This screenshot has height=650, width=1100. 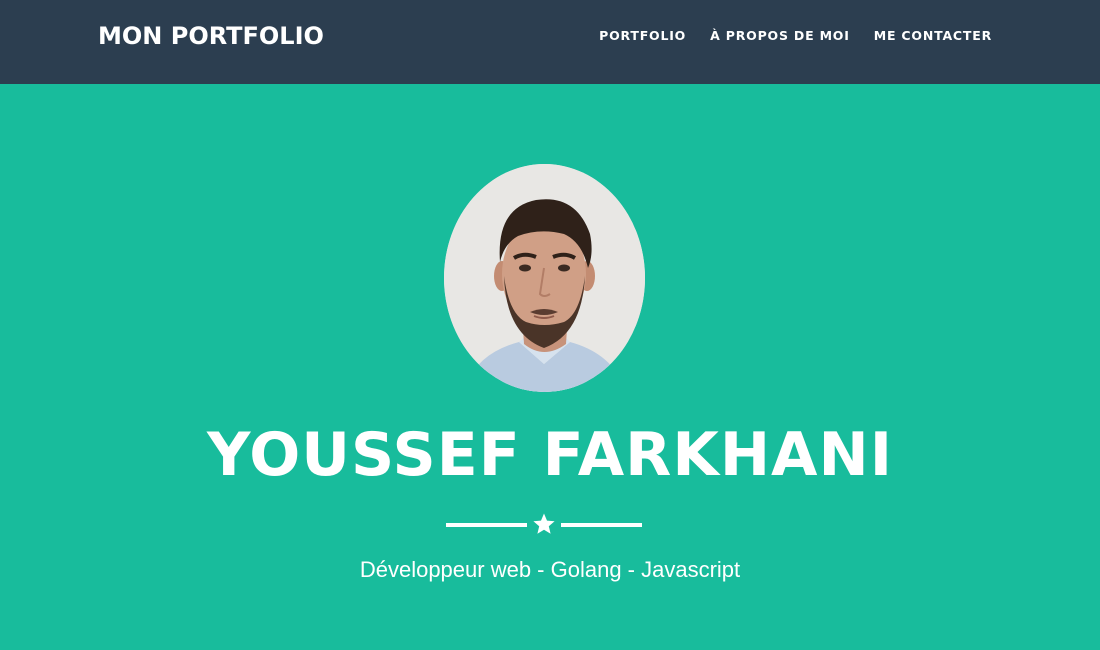 What do you see at coordinates (544, 278) in the screenshot?
I see `avatar` at bounding box center [544, 278].